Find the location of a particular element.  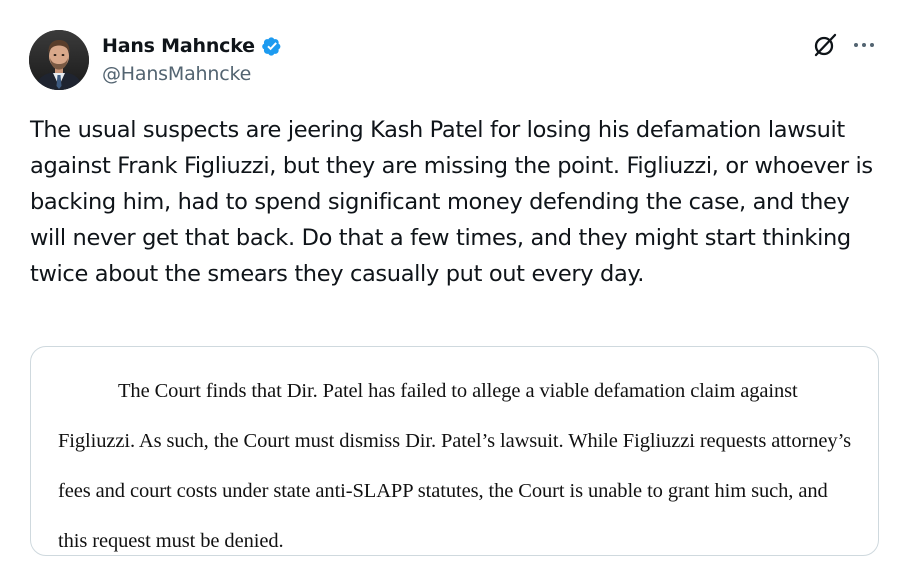

author-handle: @HansMahncke is located at coordinates (176, 74).